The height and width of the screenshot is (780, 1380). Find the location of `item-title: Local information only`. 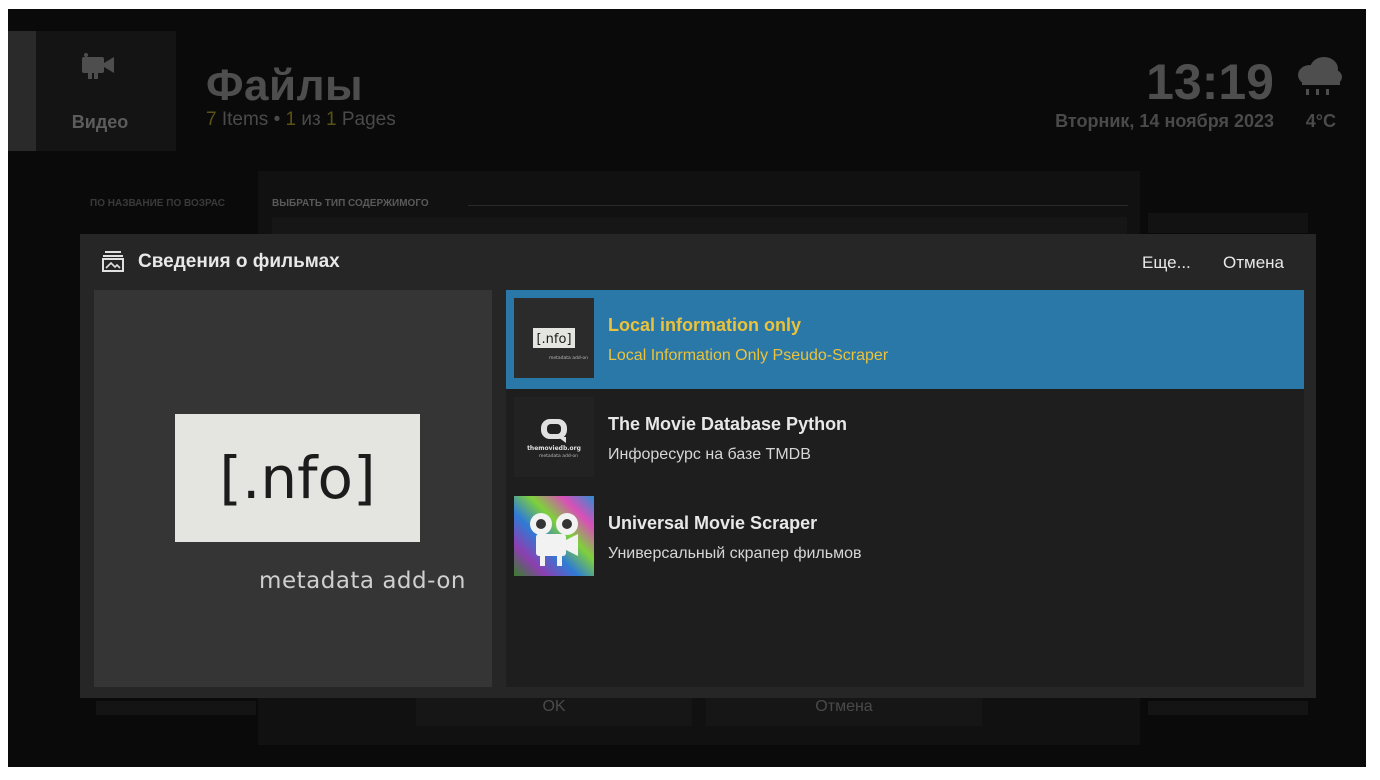

item-title: Local information only is located at coordinates (705, 325).